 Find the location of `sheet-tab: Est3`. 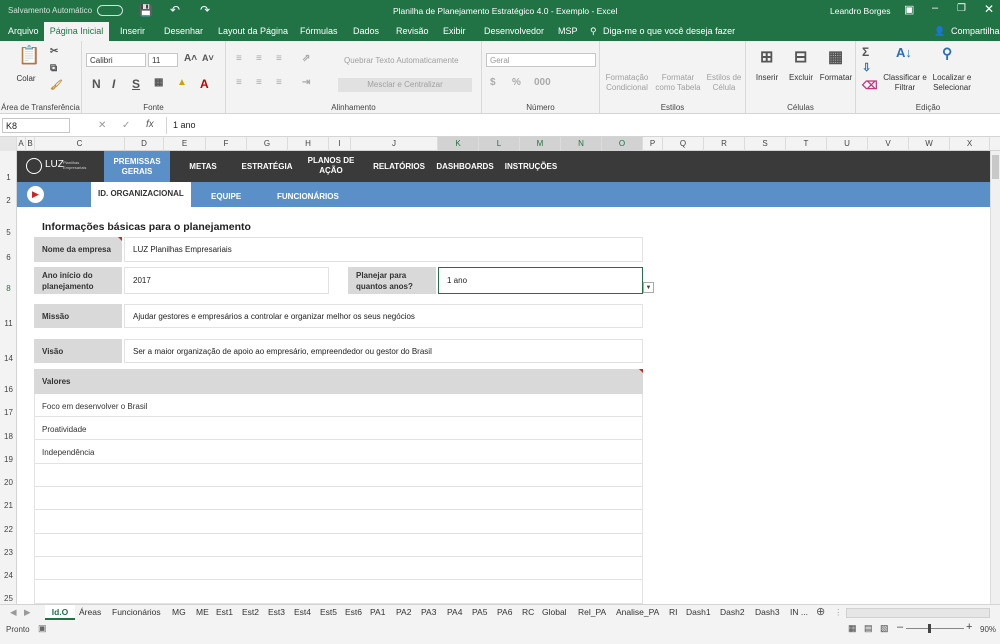

sheet-tab: Est3 is located at coordinates (276, 612).